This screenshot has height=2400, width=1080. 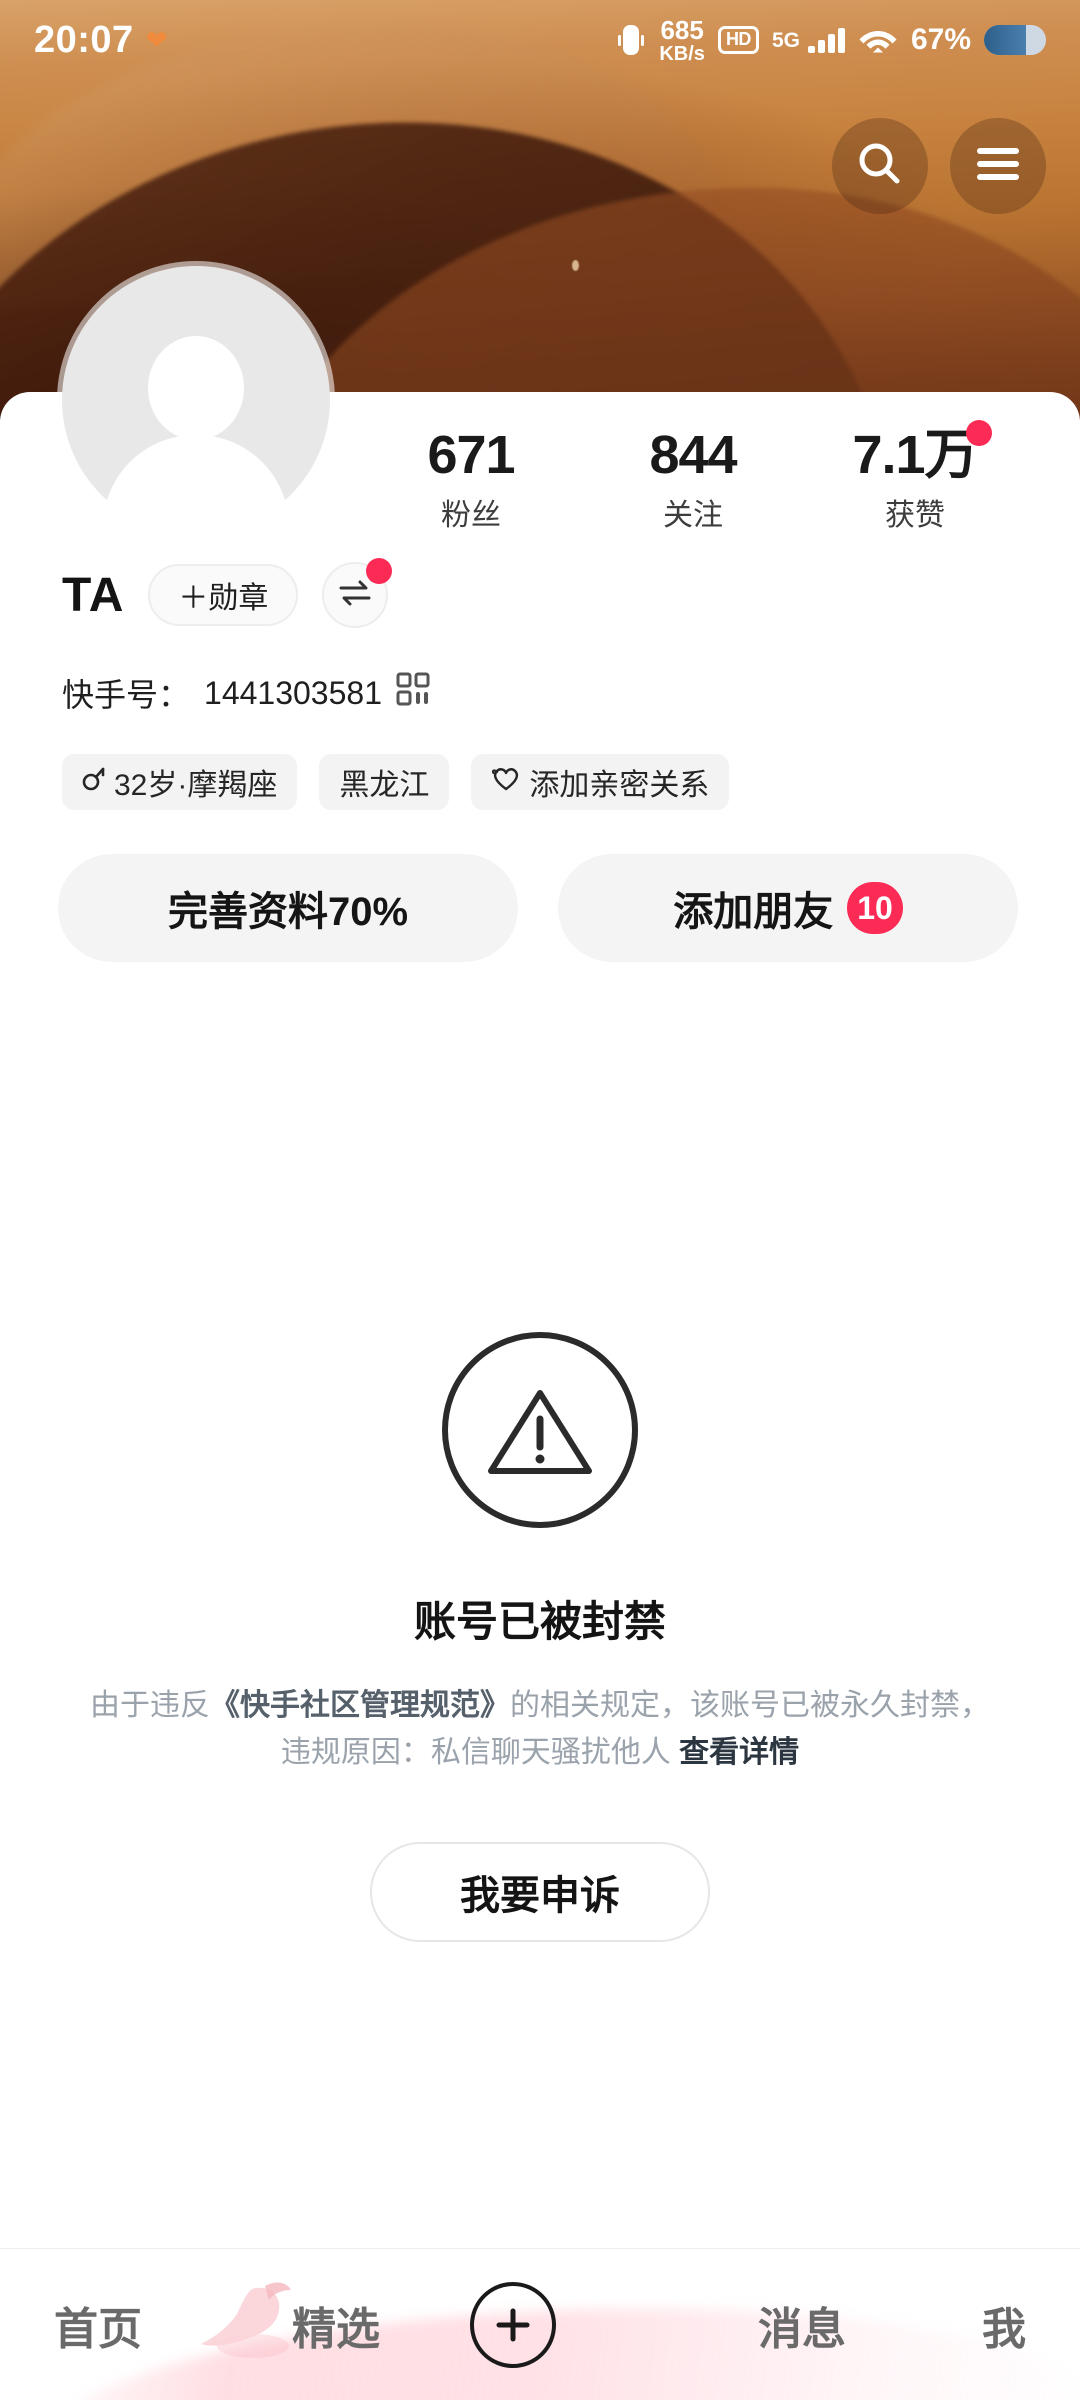 I want to click on add-post-button, so click(x=513, y=2325).